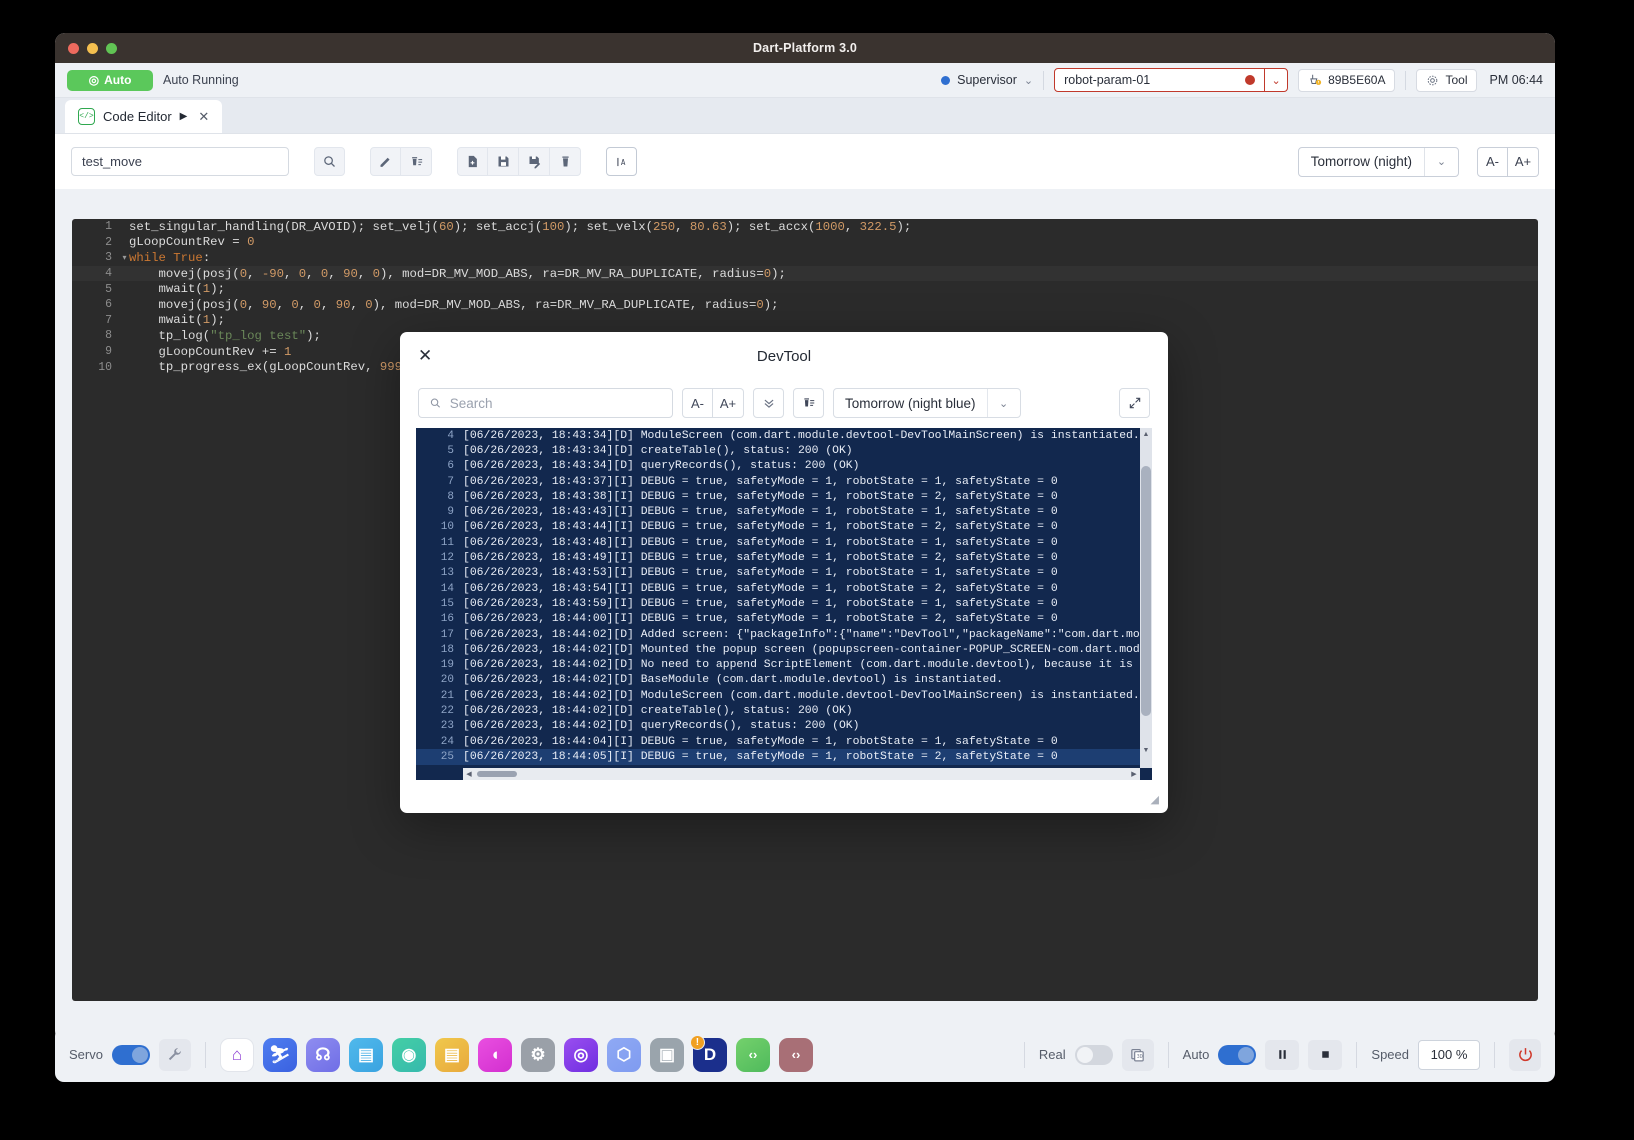 The image size is (1634, 1140). I want to click on dart-studio-app-icon: D!, so click(708, 1053).